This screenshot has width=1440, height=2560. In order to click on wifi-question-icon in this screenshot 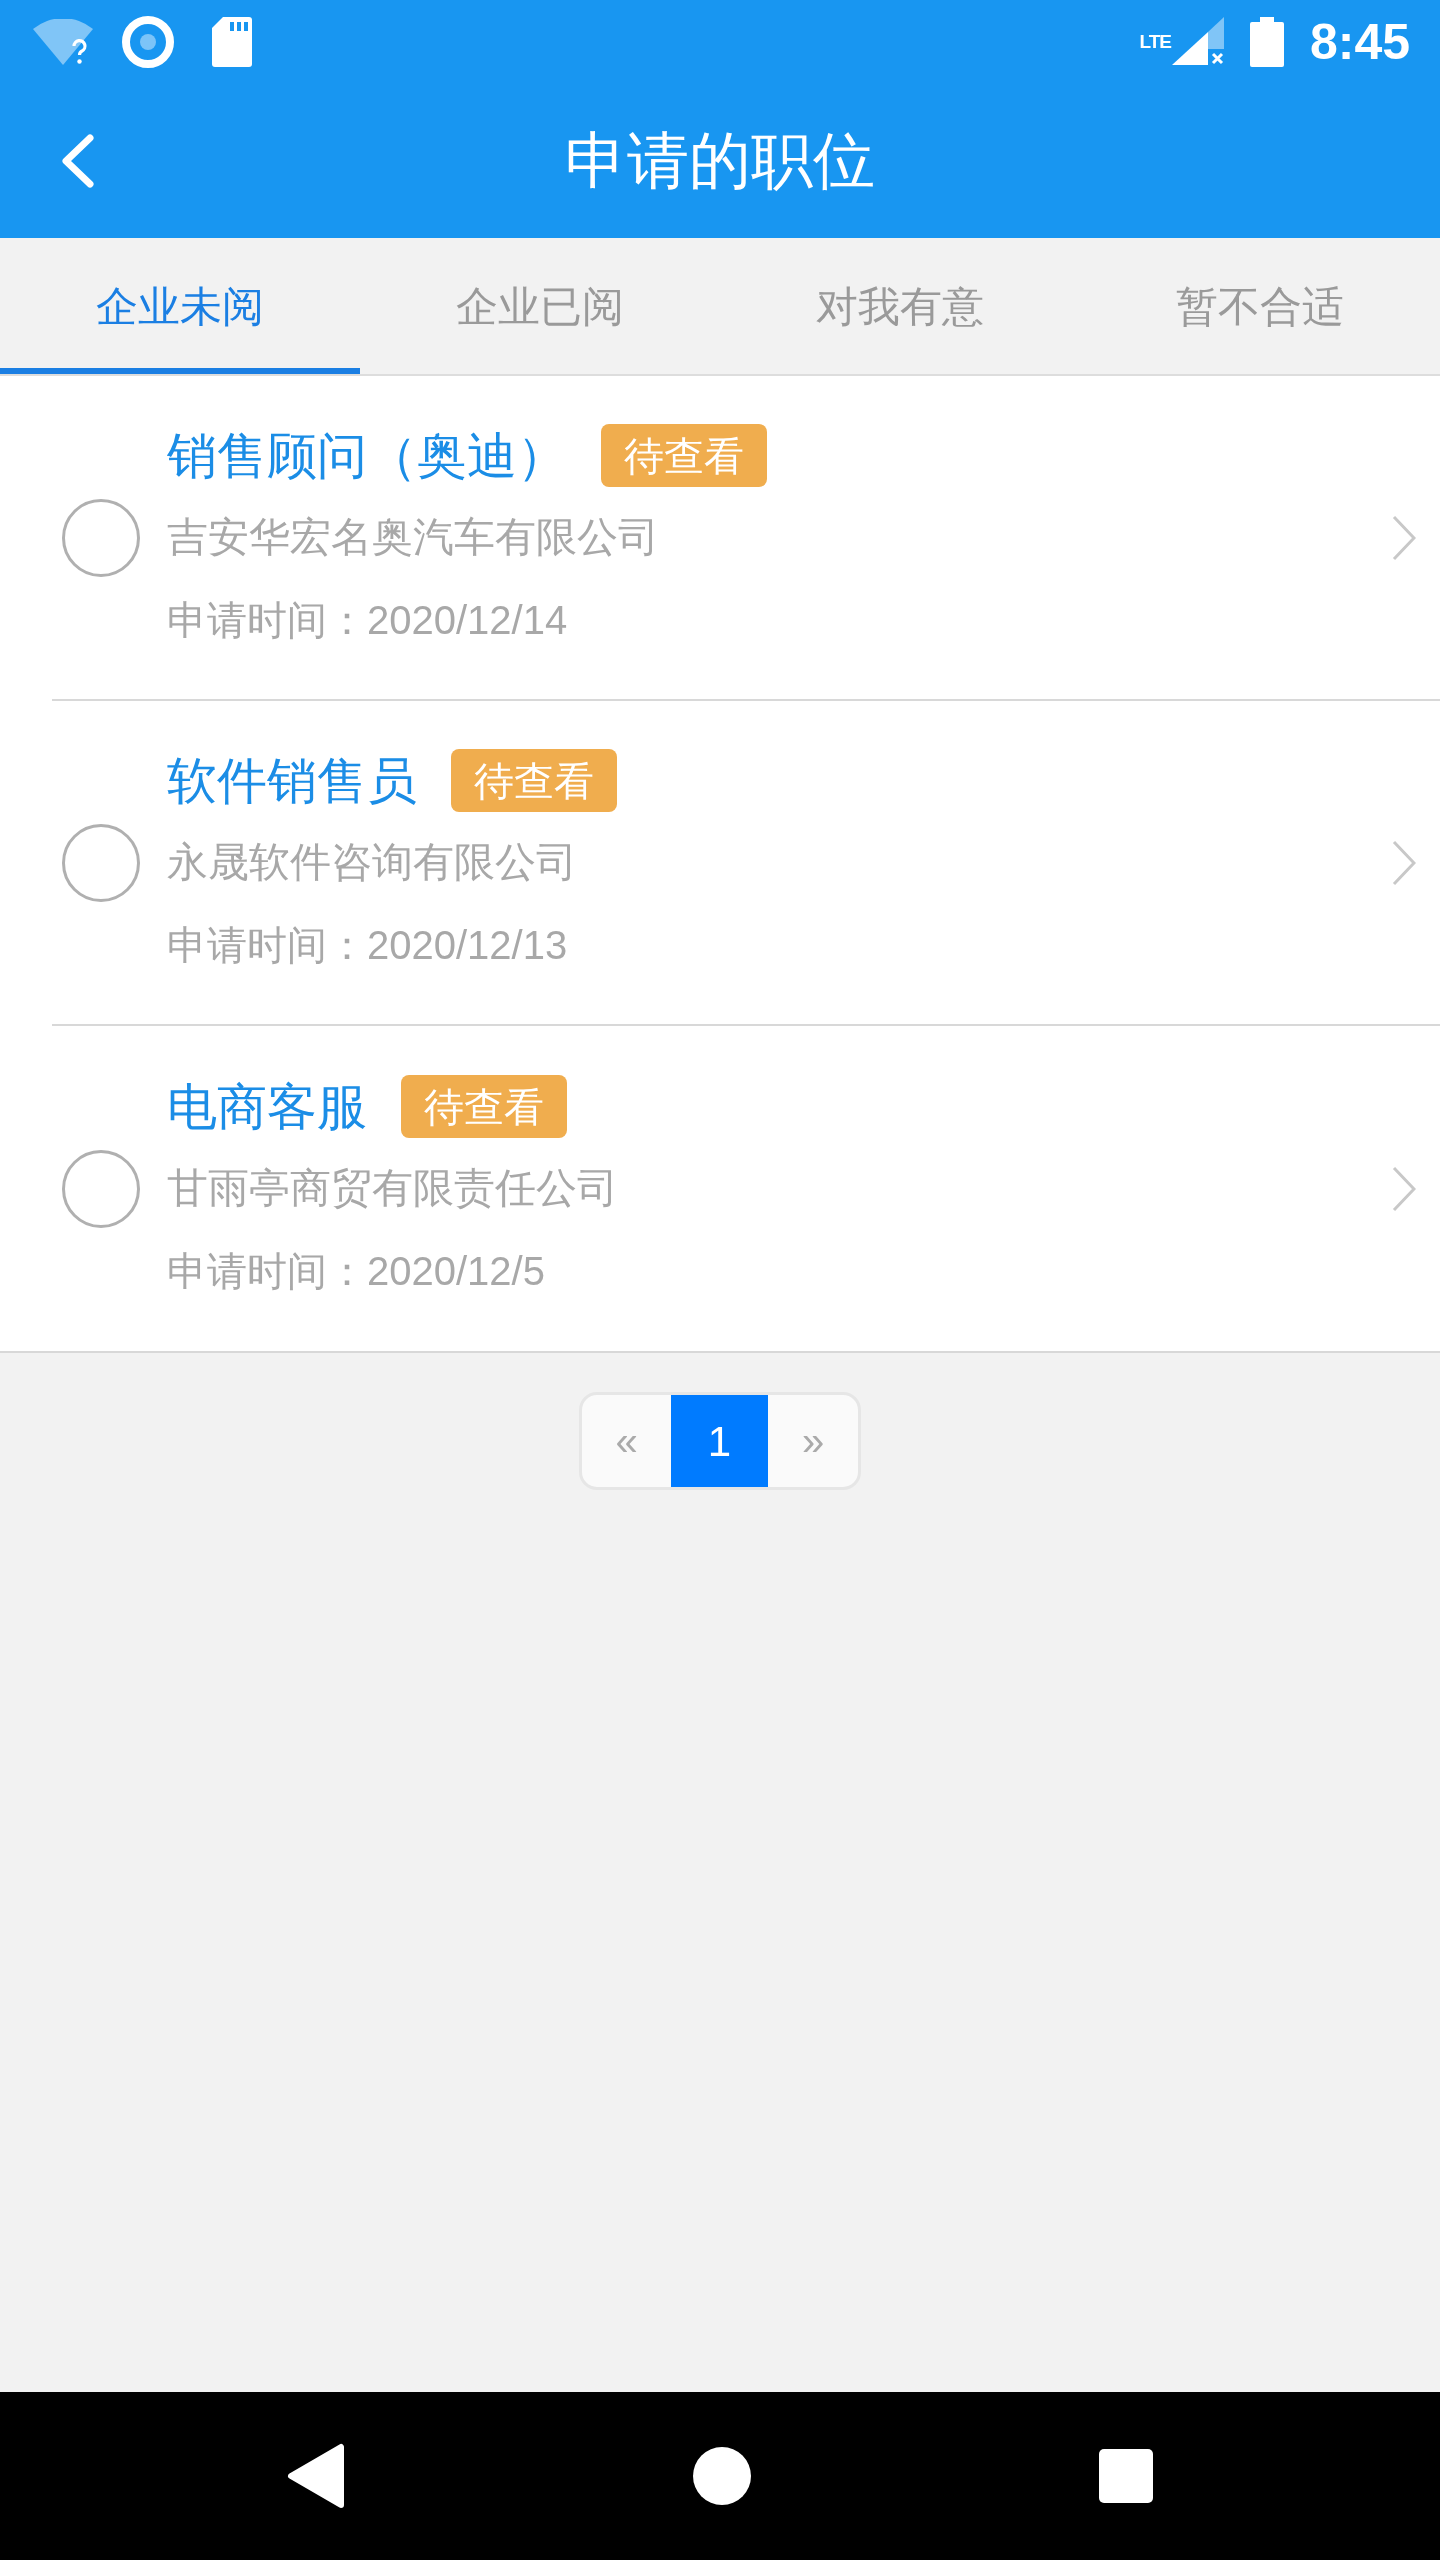, I will do `click(63, 42)`.